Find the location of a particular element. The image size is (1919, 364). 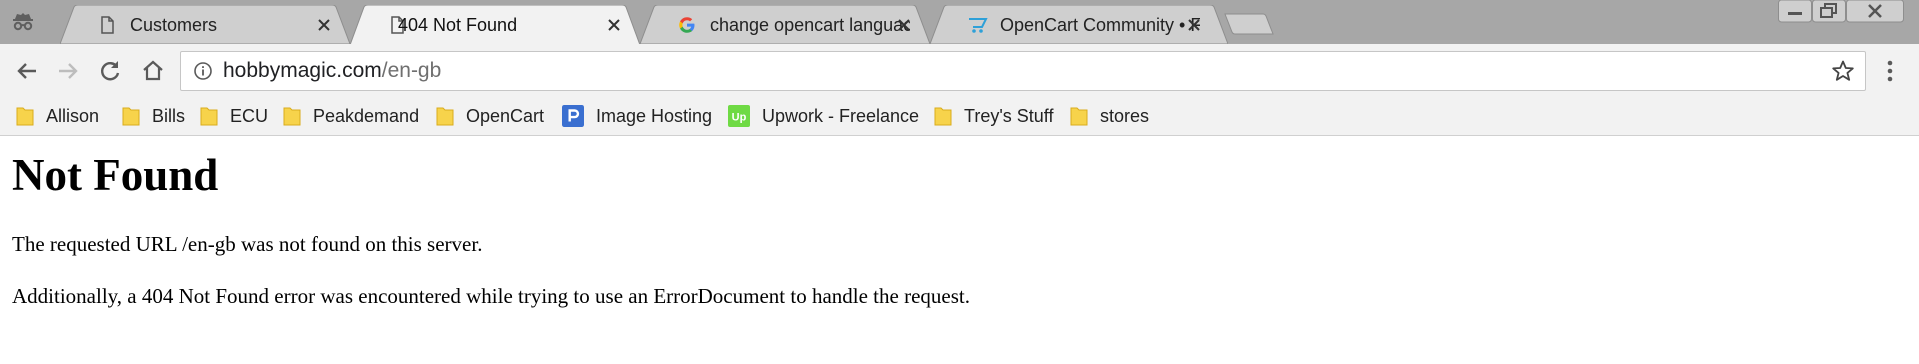

bookmark-stores: stores is located at coordinates (1109, 116).